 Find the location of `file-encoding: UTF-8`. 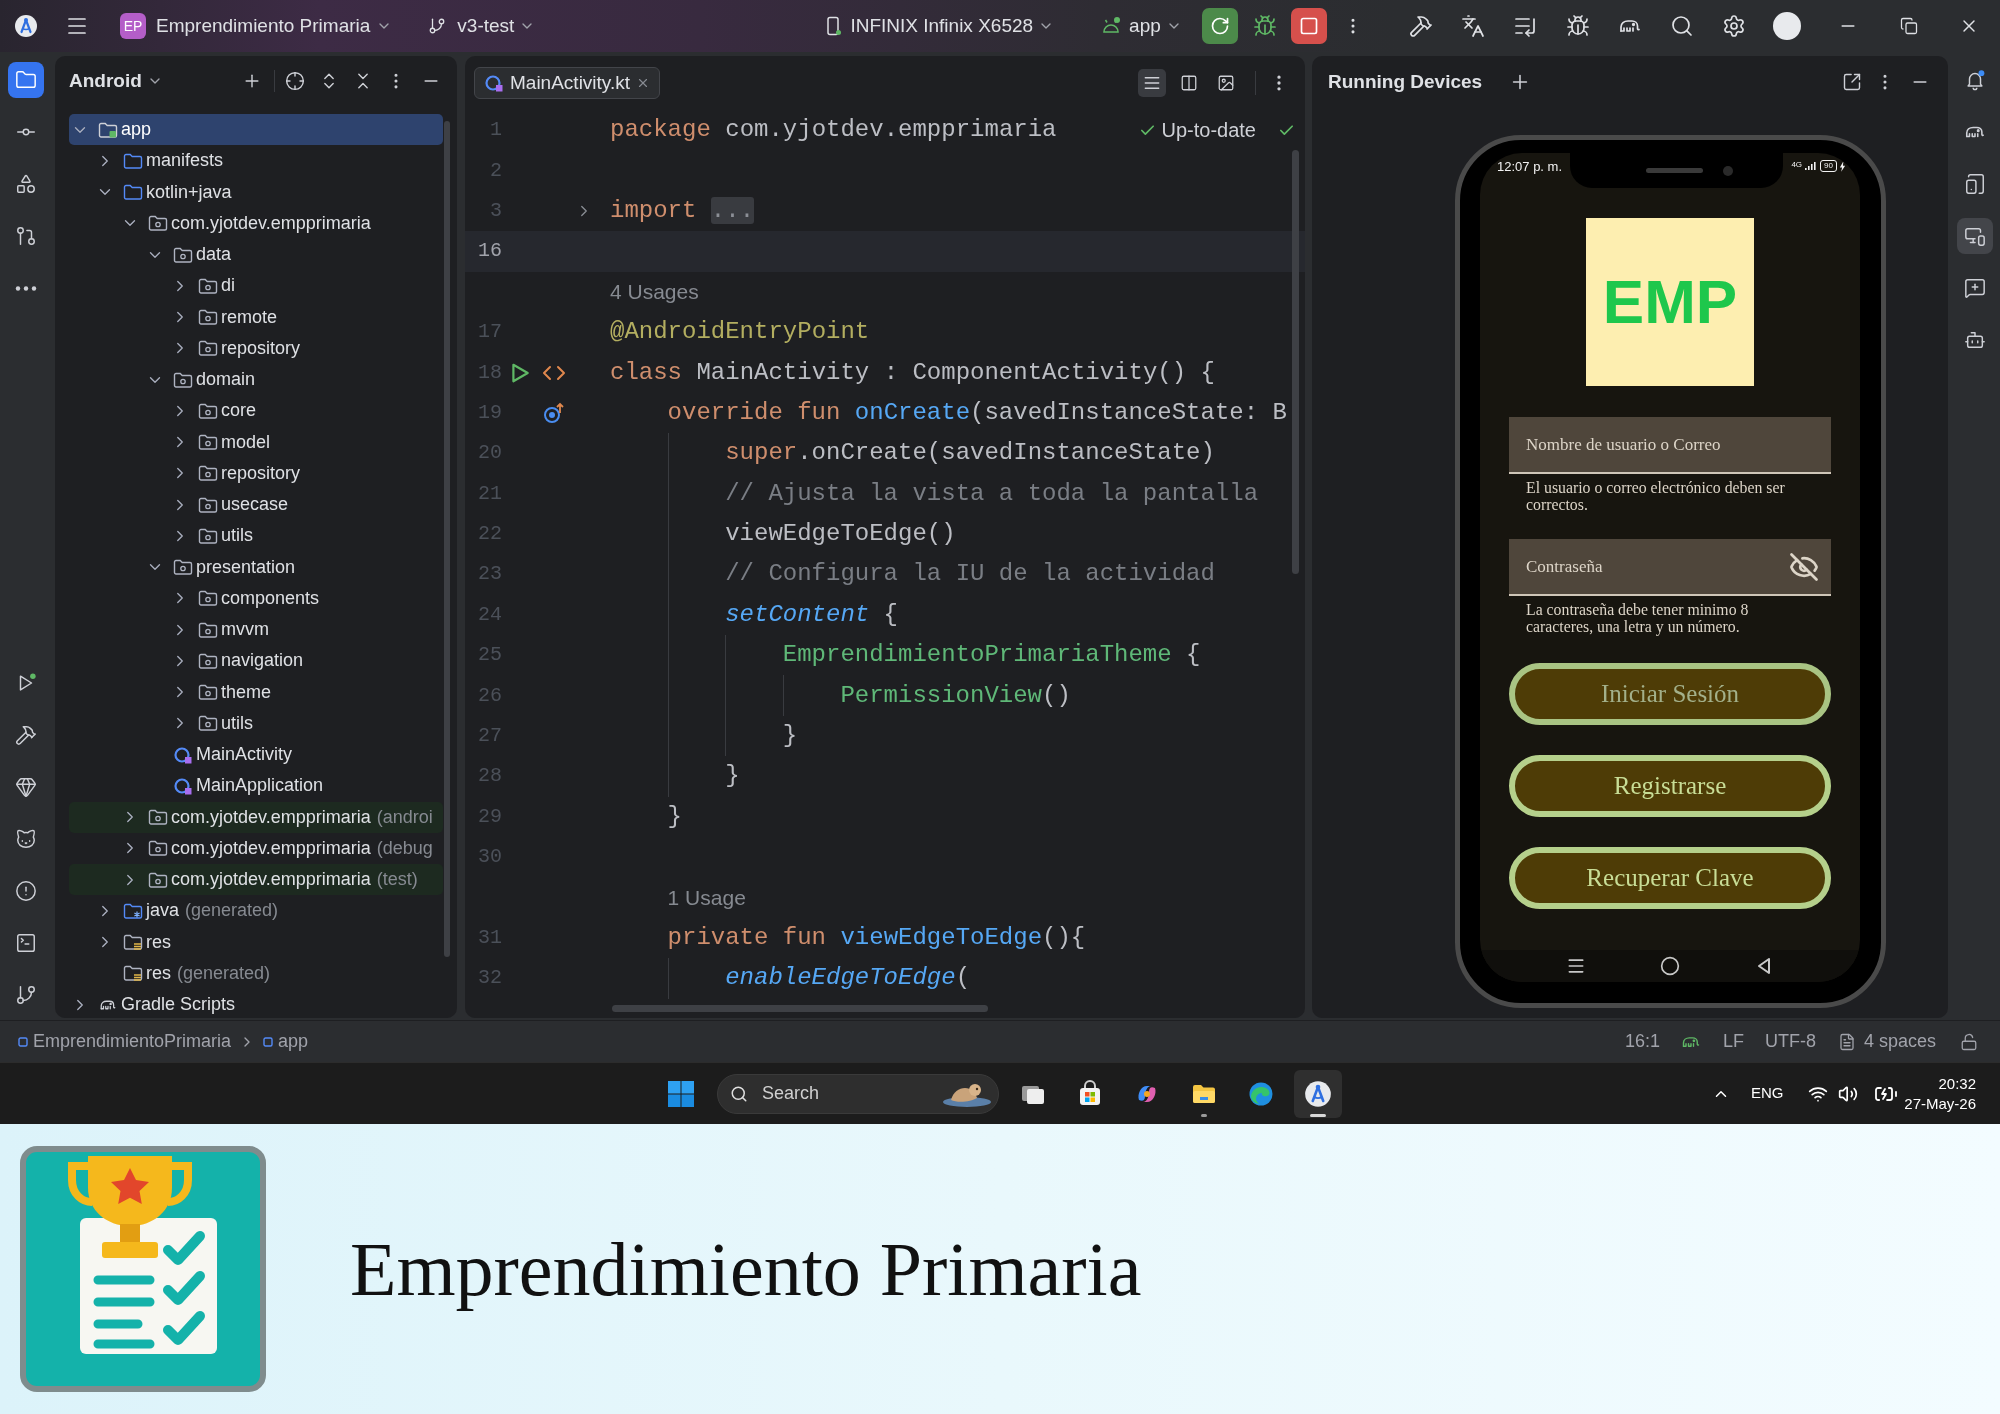

file-encoding: UTF-8 is located at coordinates (1790, 1041).